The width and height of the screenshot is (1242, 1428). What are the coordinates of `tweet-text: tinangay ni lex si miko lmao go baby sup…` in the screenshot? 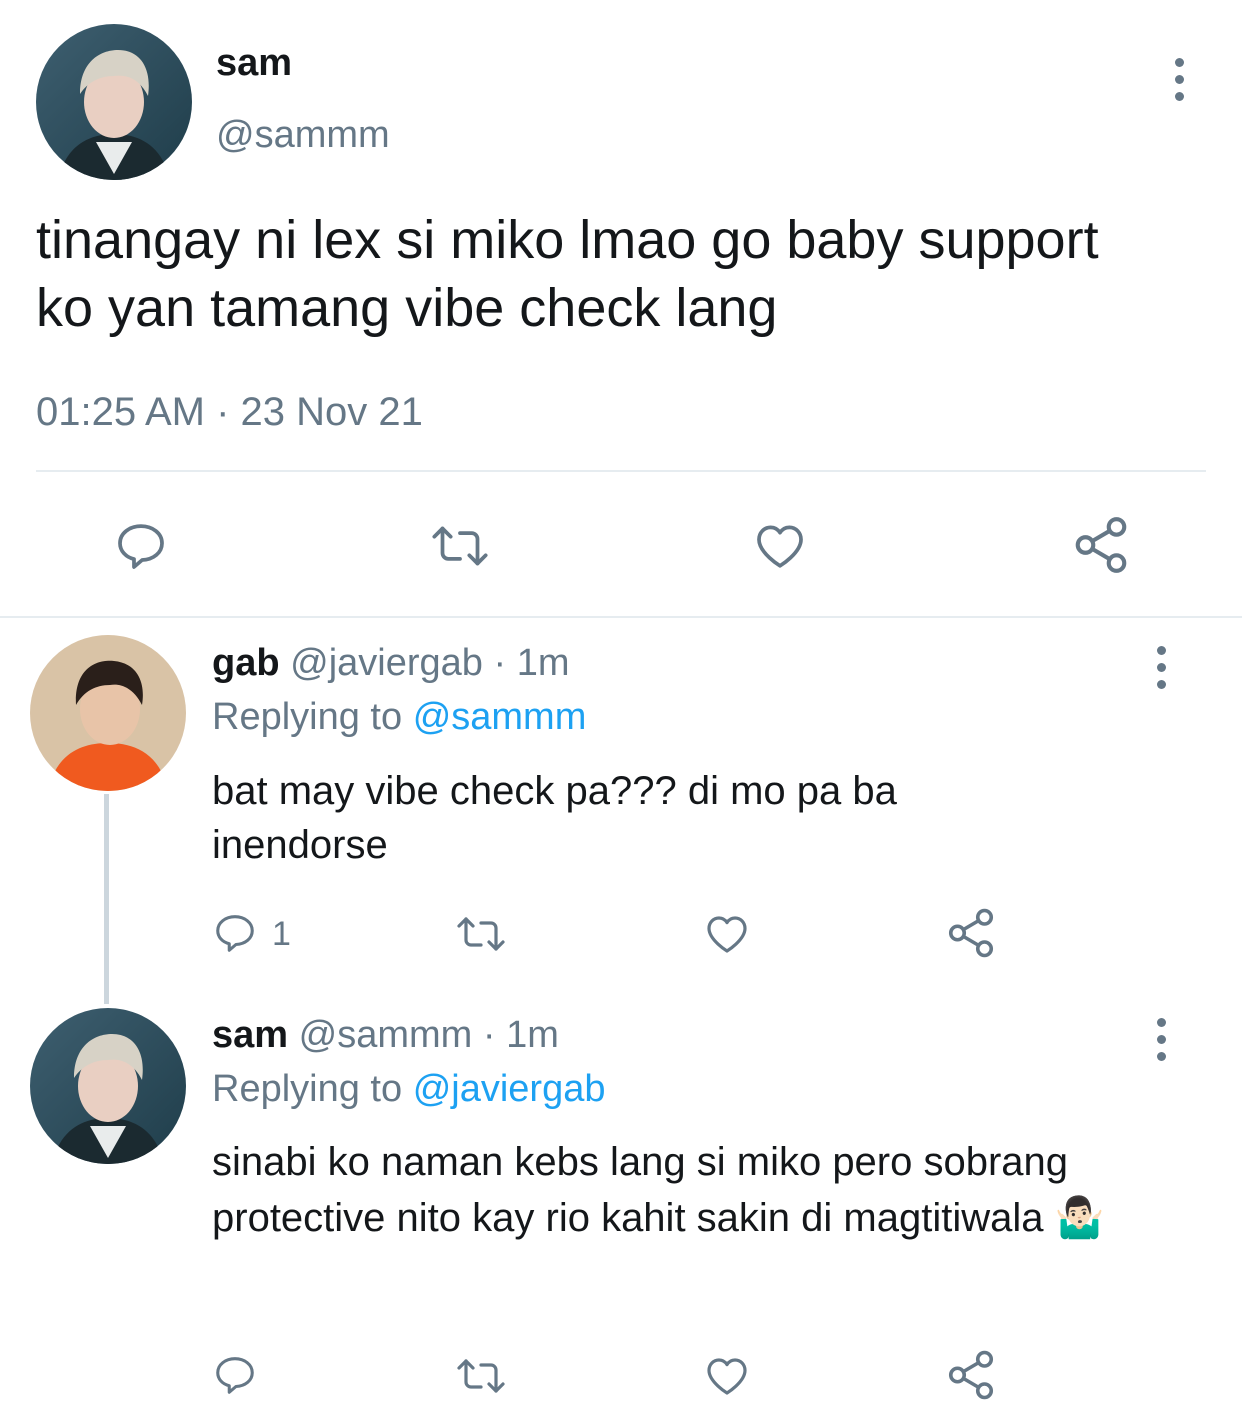 It's located at (567, 274).